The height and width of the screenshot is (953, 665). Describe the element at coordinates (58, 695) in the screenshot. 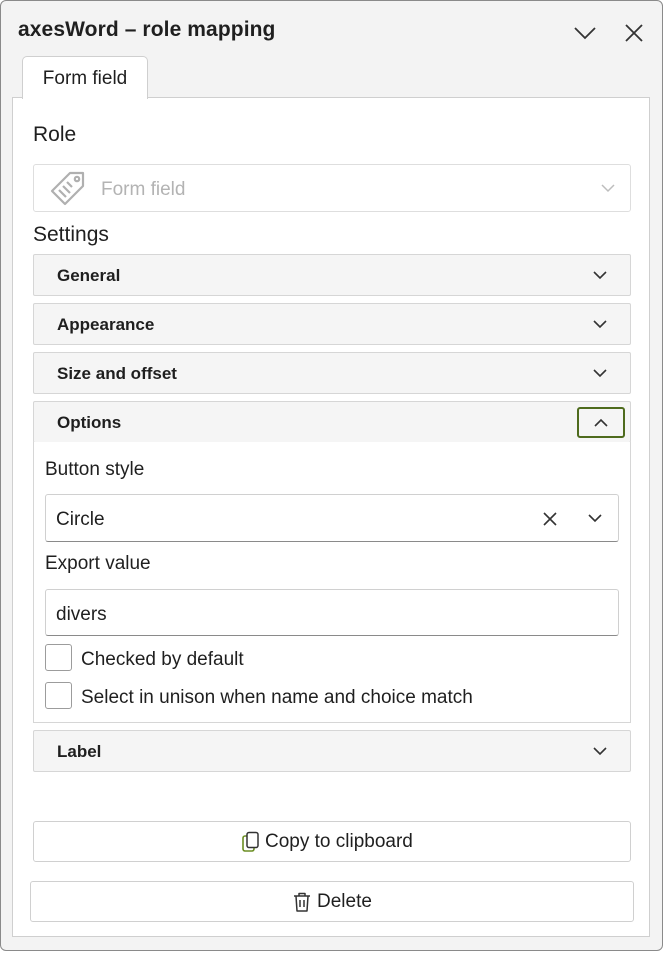

I see `unison-checkbox` at that location.